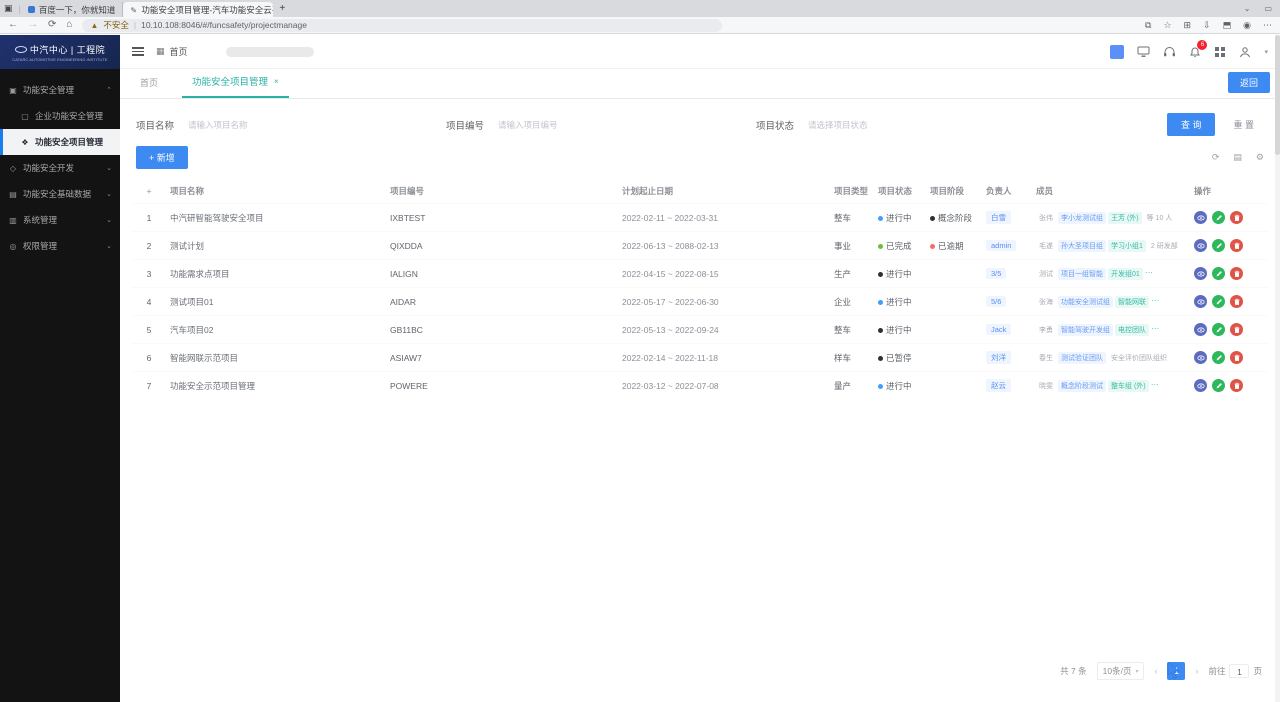  What do you see at coordinates (1245, 52) in the screenshot?
I see `user-avatar-icon` at bounding box center [1245, 52].